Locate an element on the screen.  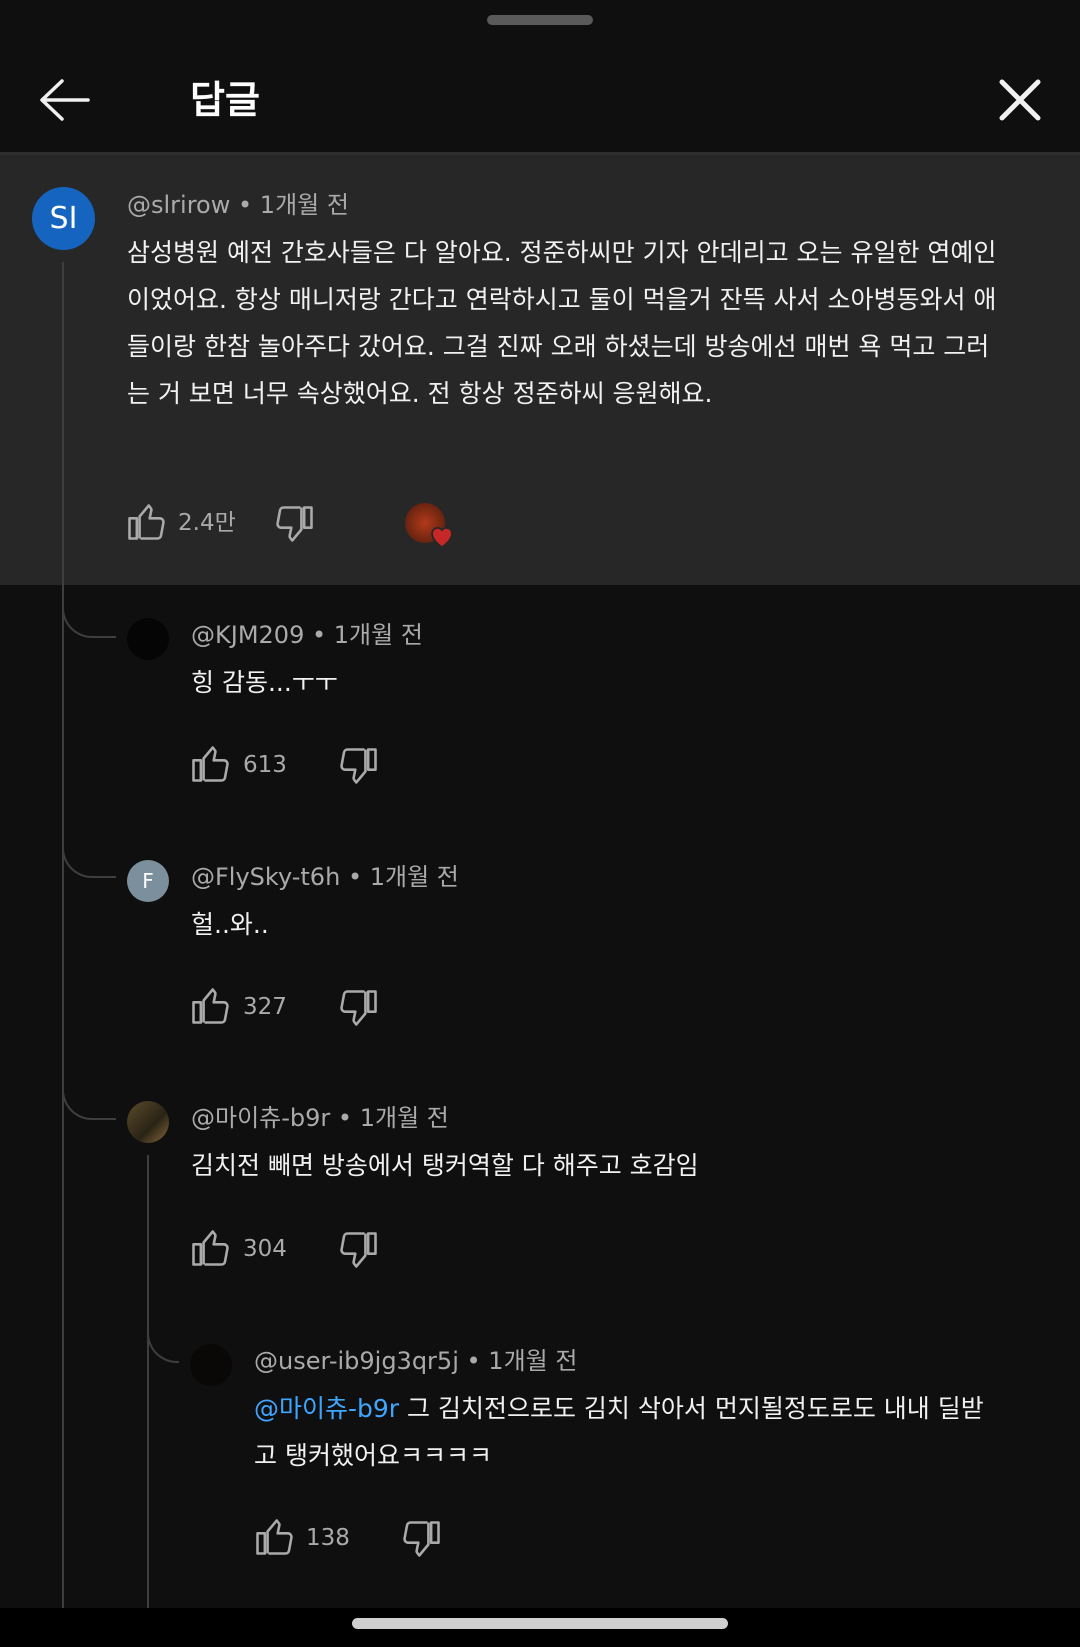
comment-meta: @slrirow • 1개월 전 is located at coordinates (238, 205).